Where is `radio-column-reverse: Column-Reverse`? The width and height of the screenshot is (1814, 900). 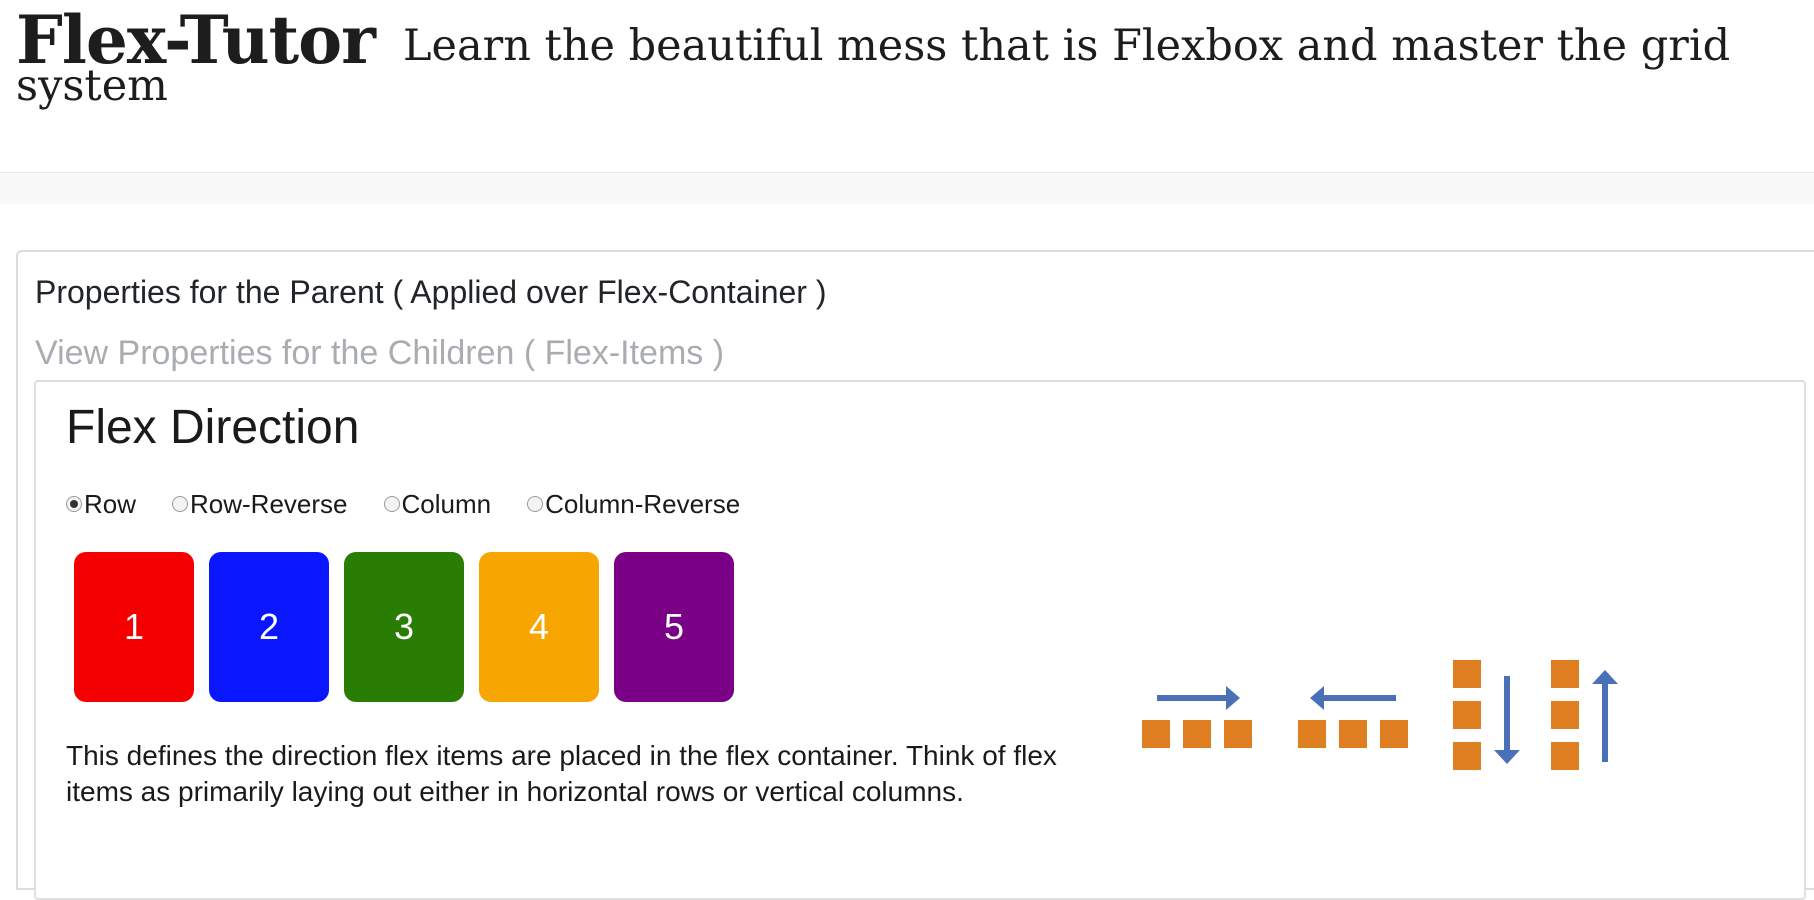 radio-column-reverse: Column-Reverse is located at coordinates (633, 504).